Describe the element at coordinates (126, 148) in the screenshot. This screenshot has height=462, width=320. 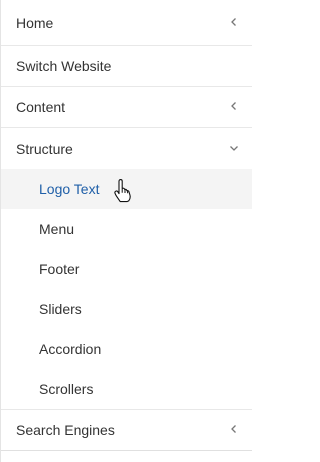
I see `nav-item-structure: Structure` at that location.